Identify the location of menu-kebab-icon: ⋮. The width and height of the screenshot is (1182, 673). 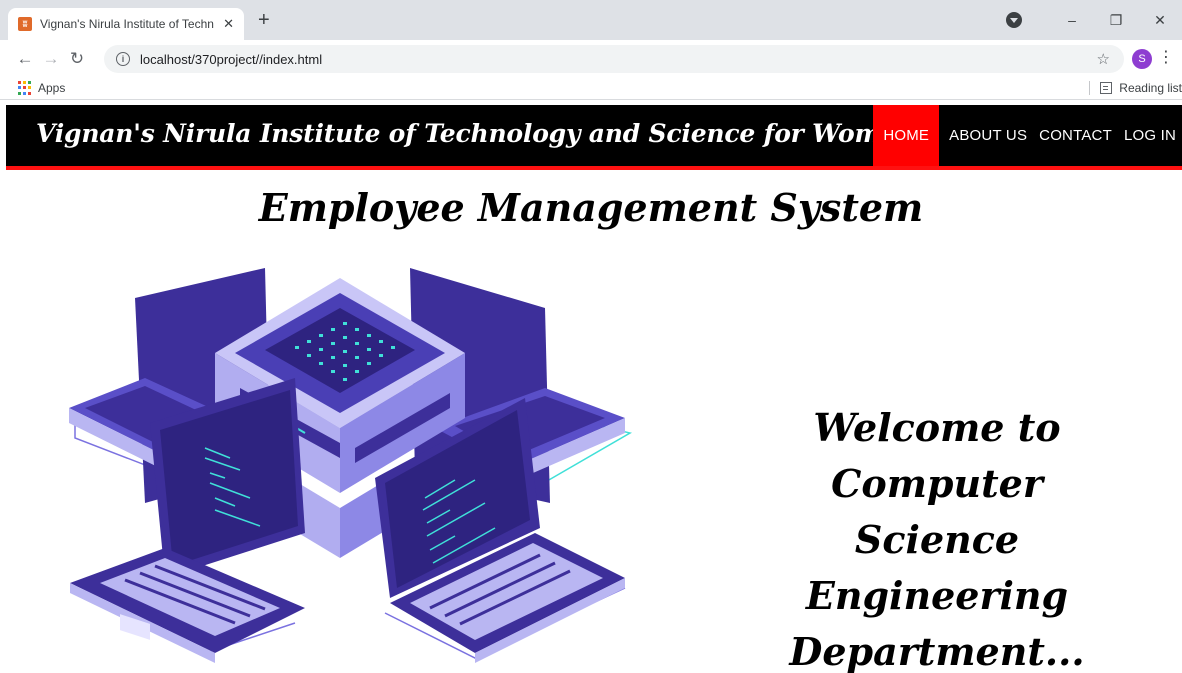
(1166, 58).